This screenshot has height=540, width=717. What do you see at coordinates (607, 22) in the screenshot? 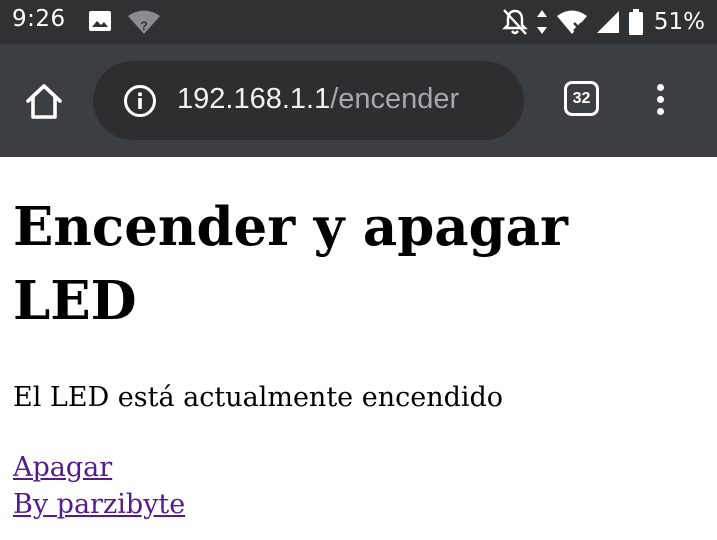
I see `cell-signal-icon` at bounding box center [607, 22].